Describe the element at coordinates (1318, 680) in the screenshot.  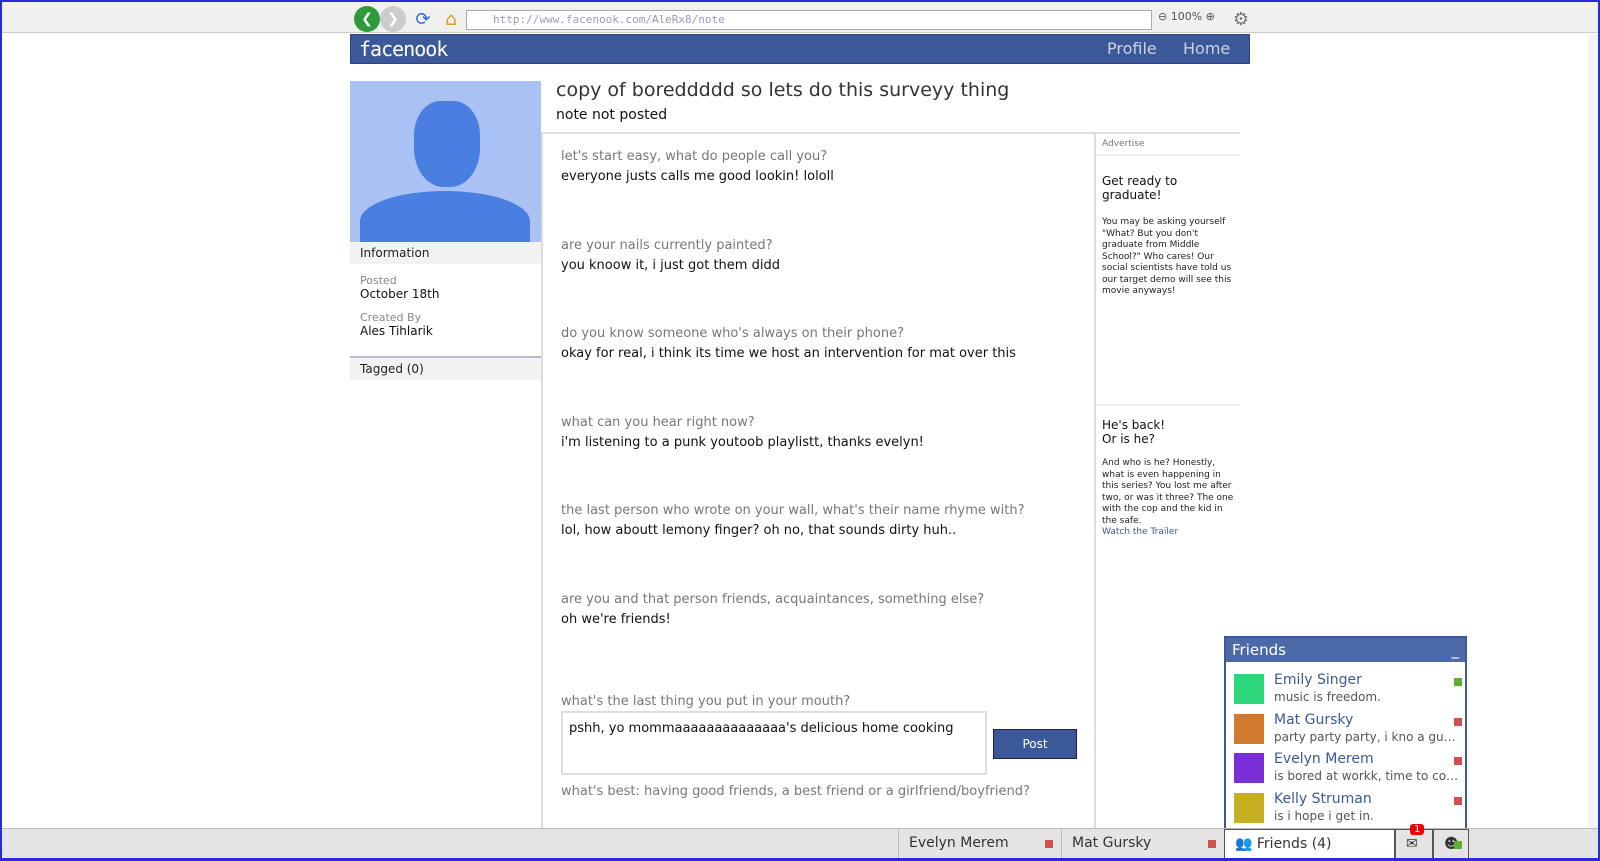
I see `friend-name: Emily Singer` at that location.